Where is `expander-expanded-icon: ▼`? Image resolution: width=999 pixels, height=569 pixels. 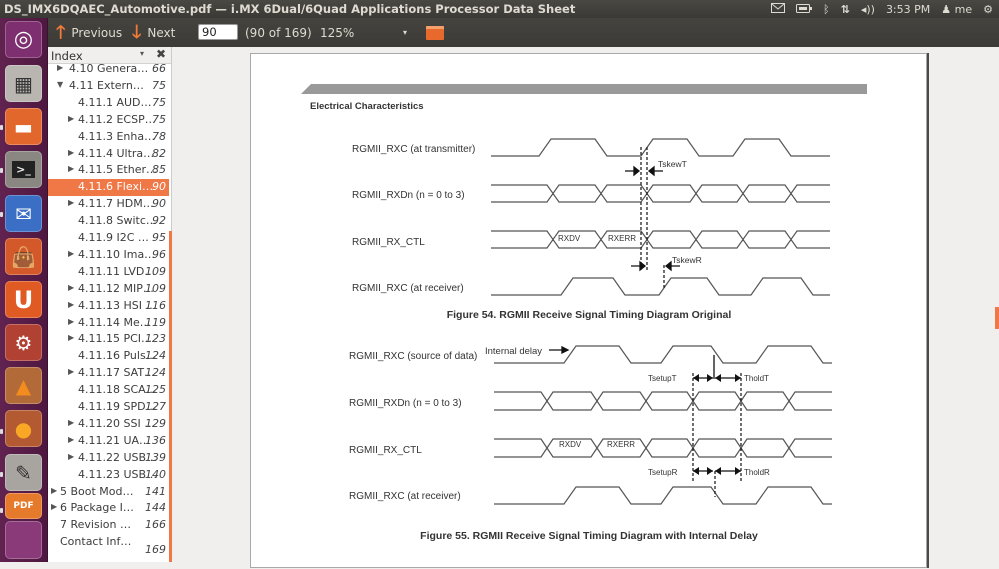 expander-expanded-icon: ▼ is located at coordinates (60, 84).